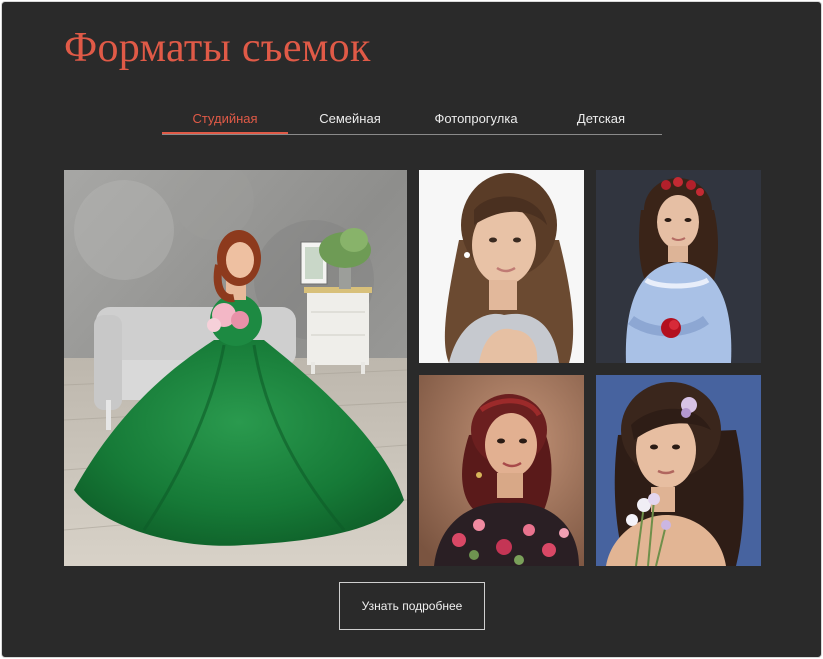 The width and height of the screenshot is (823, 659). I want to click on learn-more-button: Узнать подробнее, so click(412, 606).